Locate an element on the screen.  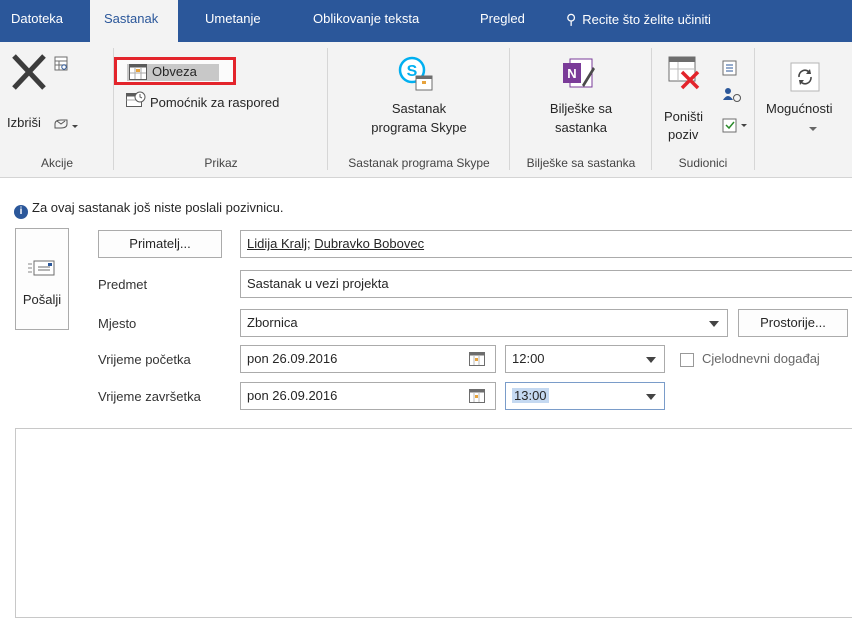
calendar-grid-icon is located at coordinates (138, 72).